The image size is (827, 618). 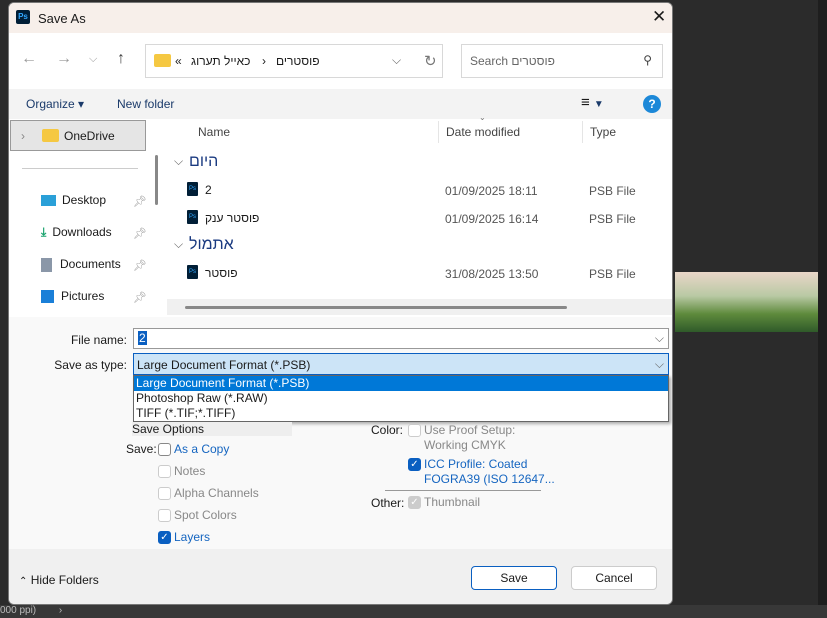 What do you see at coordinates (298, 61) in the screenshot?
I see `breadcrumb-item: פוסטרים` at bounding box center [298, 61].